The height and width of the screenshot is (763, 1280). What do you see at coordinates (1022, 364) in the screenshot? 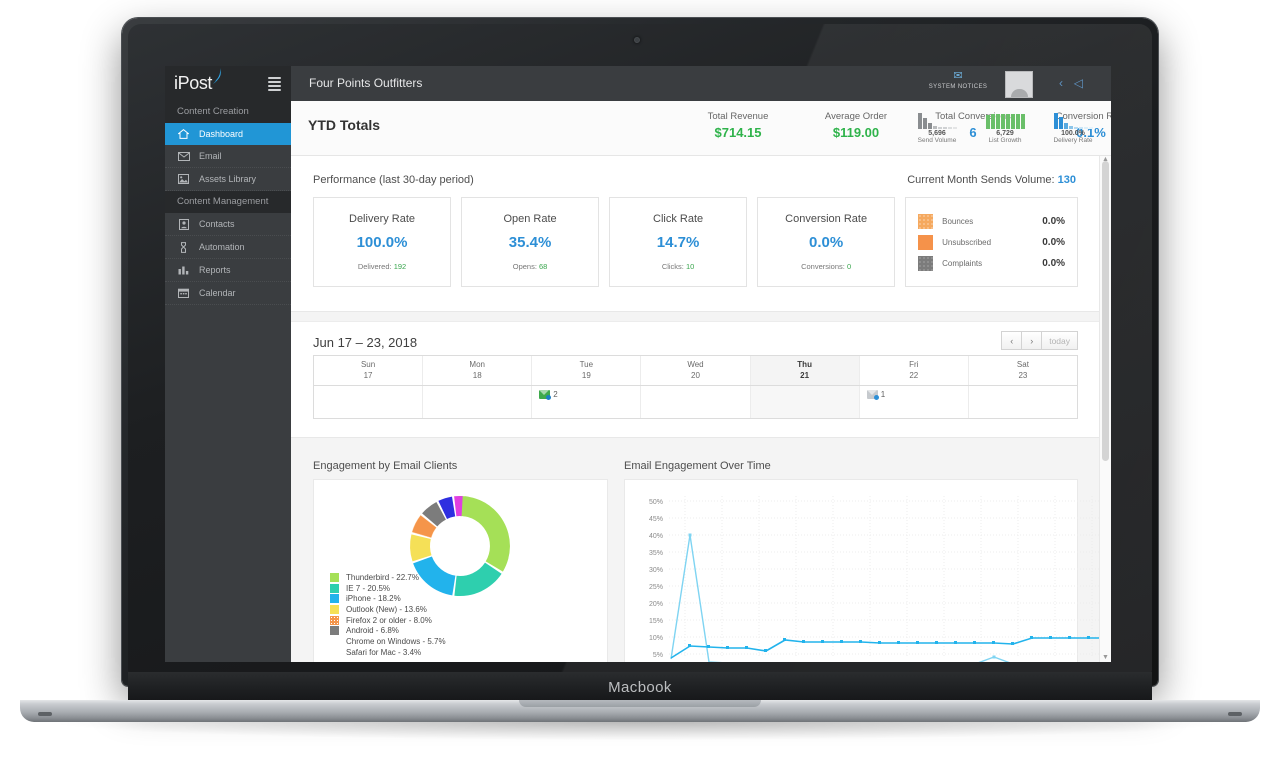
I see `calendar-day-name: Sat` at bounding box center [1022, 364].